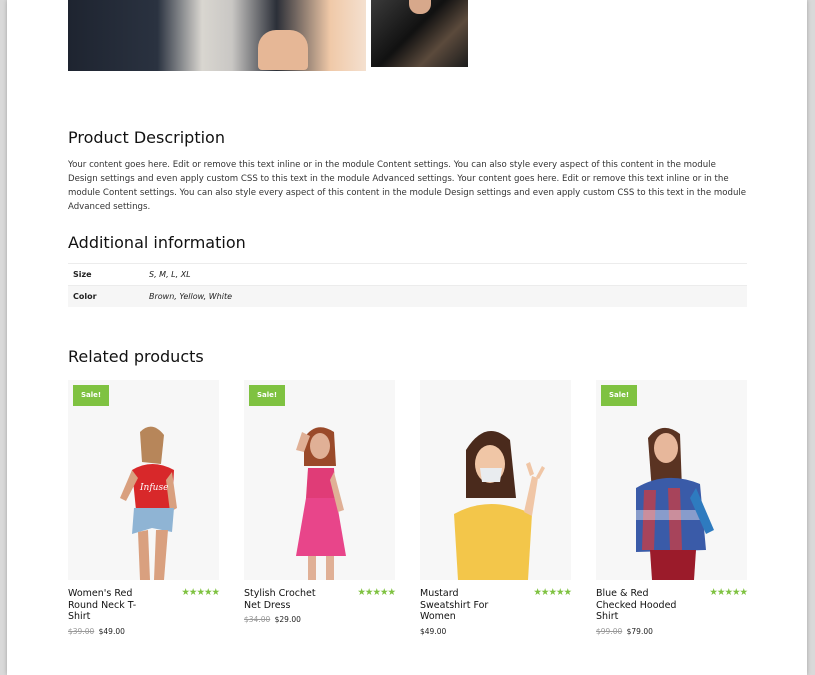 The height and width of the screenshot is (675, 815). I want to click on old-price: $39.00, so click(81, 631).